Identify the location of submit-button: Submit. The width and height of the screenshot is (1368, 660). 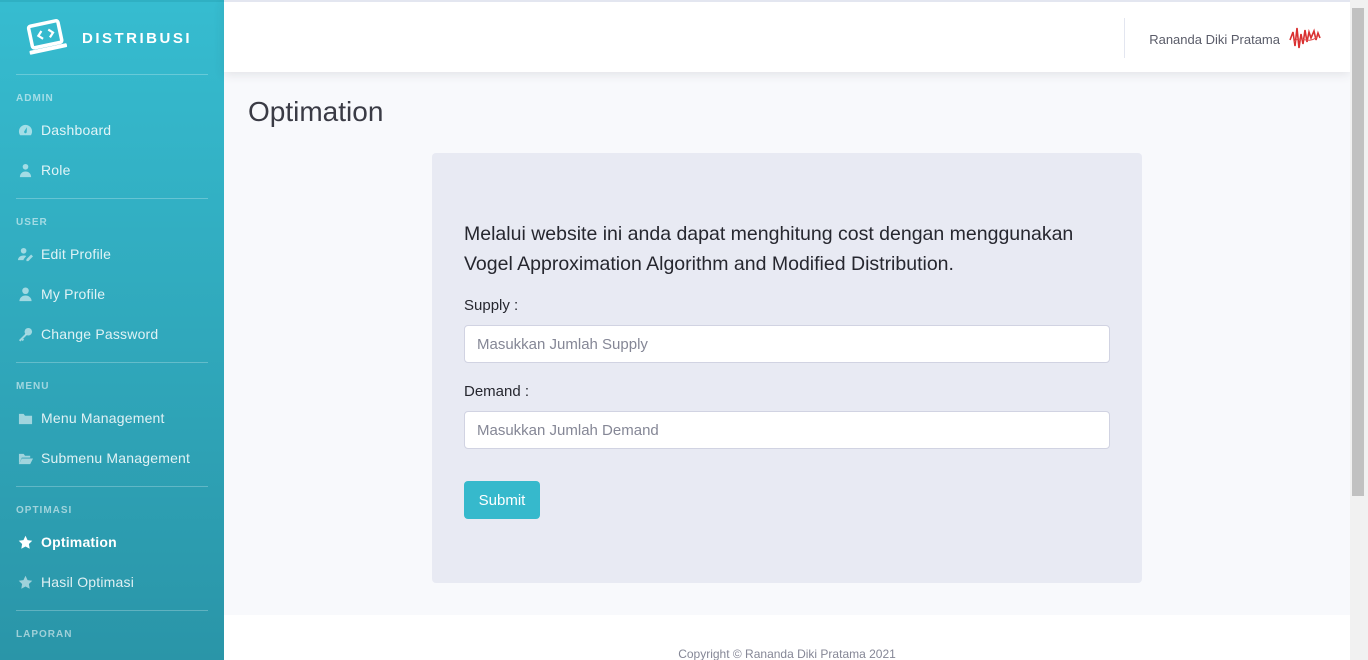
(502, 500).